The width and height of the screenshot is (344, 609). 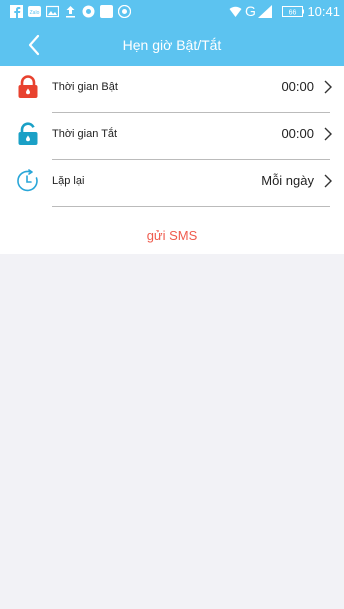 I want to click on lock-closed-icon, so click(x=28, y=86).